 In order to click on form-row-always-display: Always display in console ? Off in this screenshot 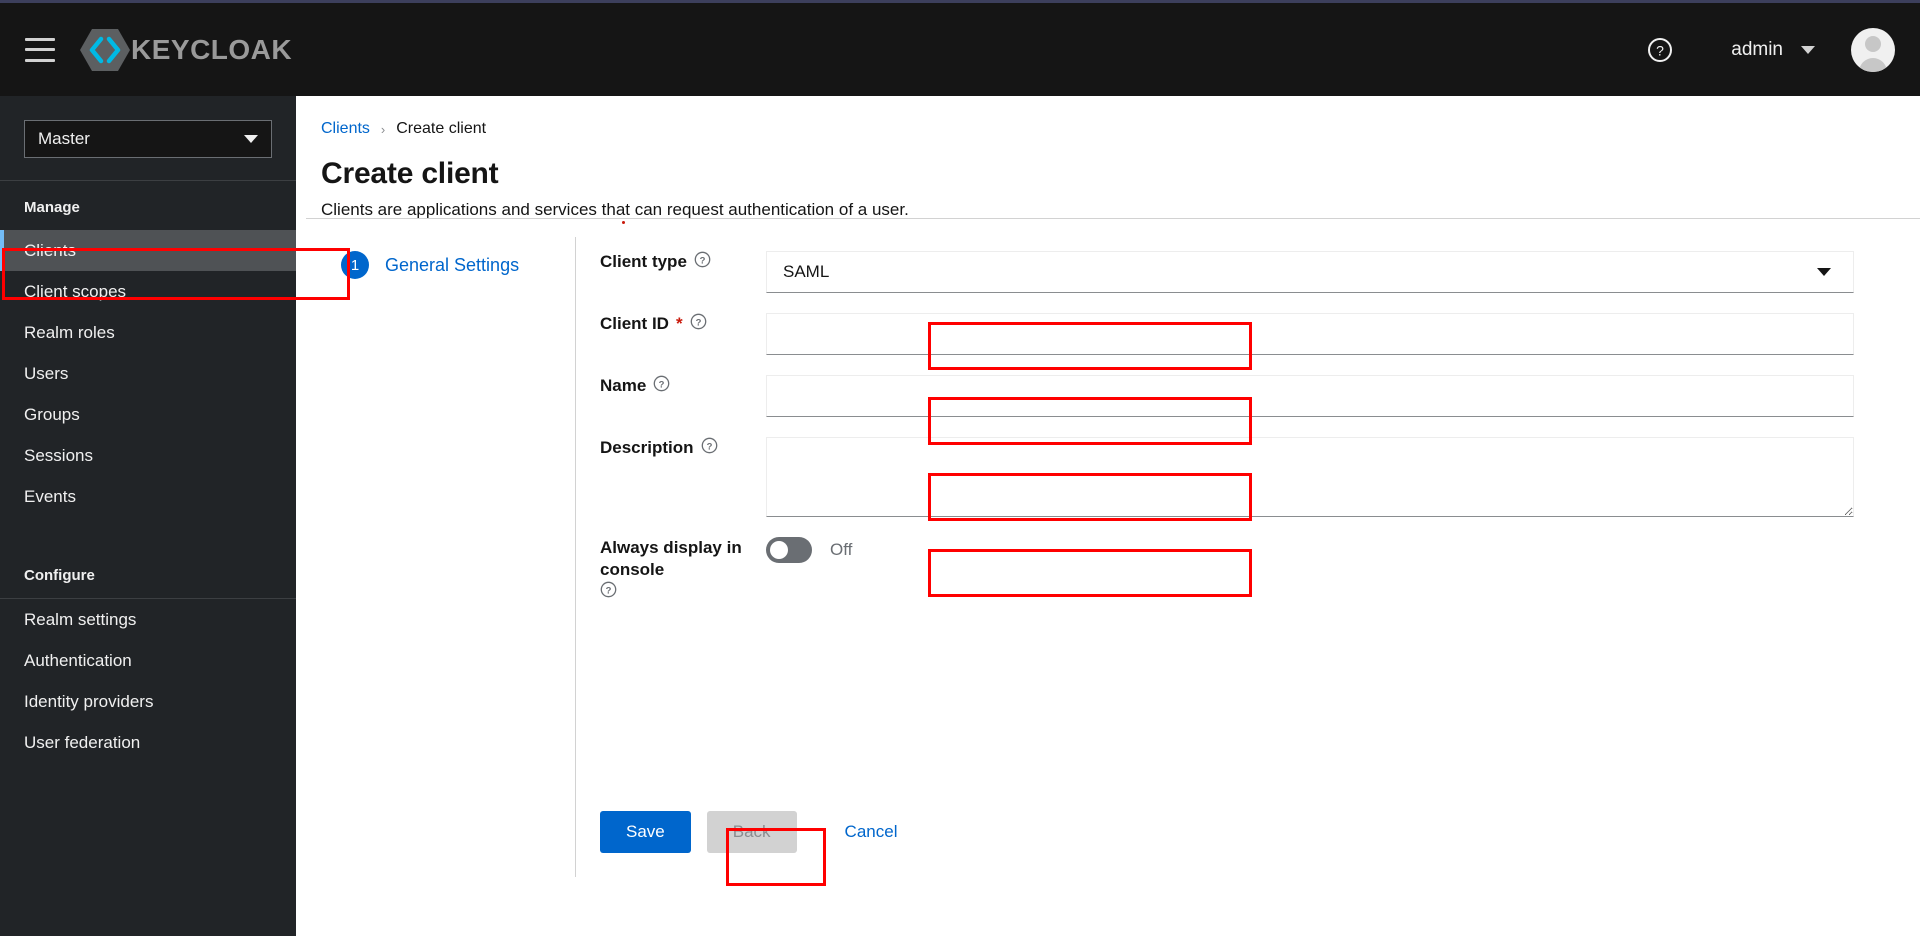, I will do `click(1235, 572)`.